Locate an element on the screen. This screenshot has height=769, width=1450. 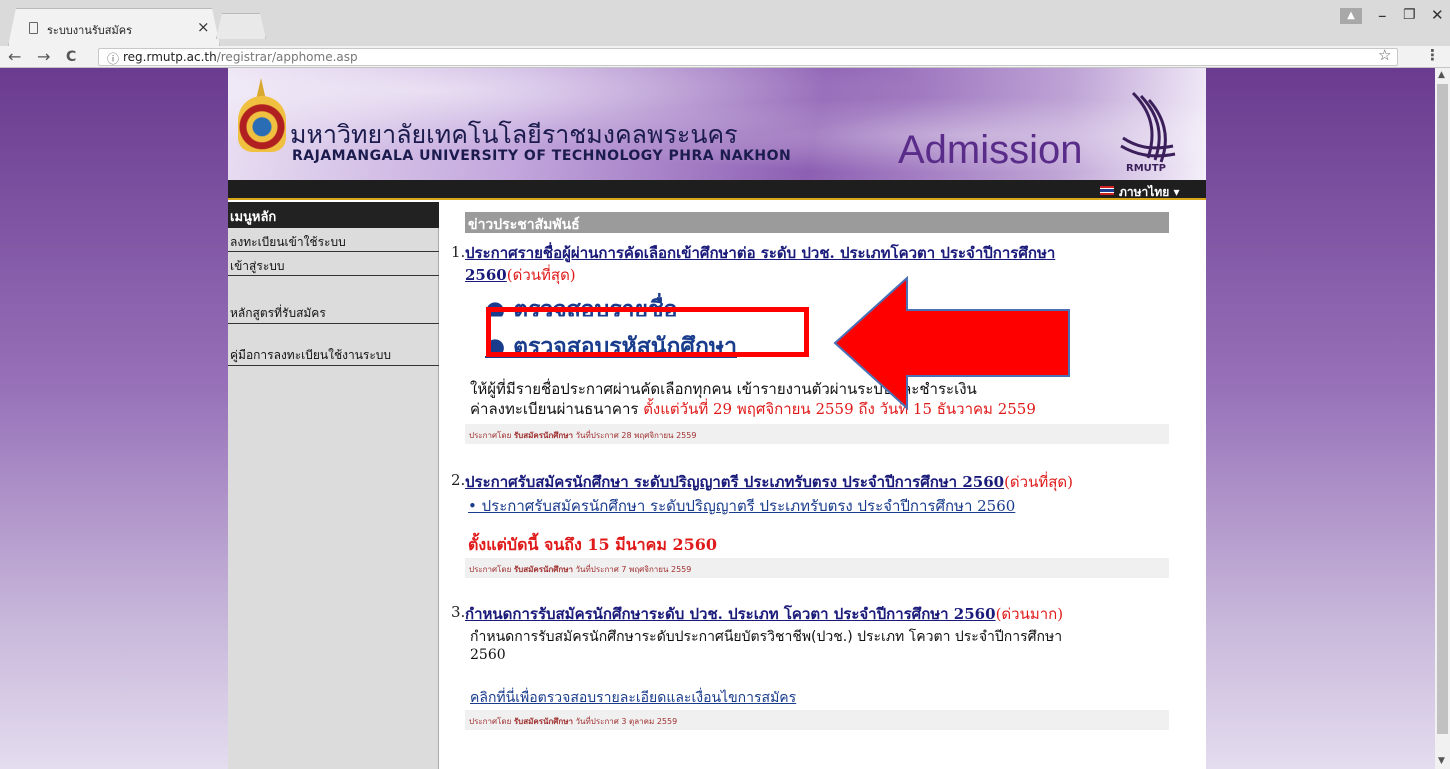
site-info-icon: ⓘ is located at coordinates (113, 58).